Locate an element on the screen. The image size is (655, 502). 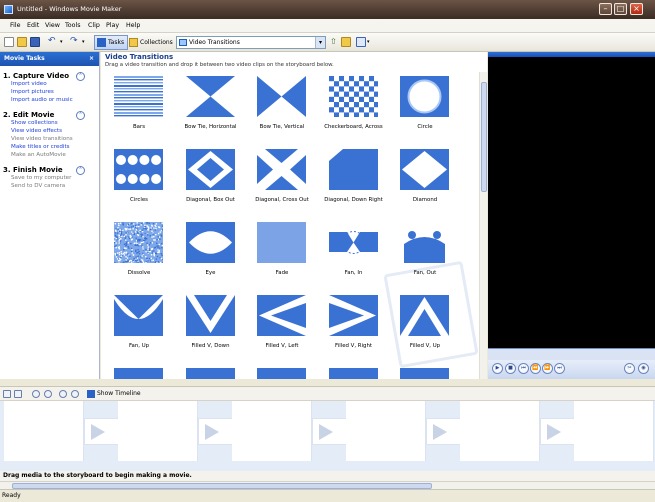
collection-select: Video Transitions ▾ is located at coordinates (251, 42).